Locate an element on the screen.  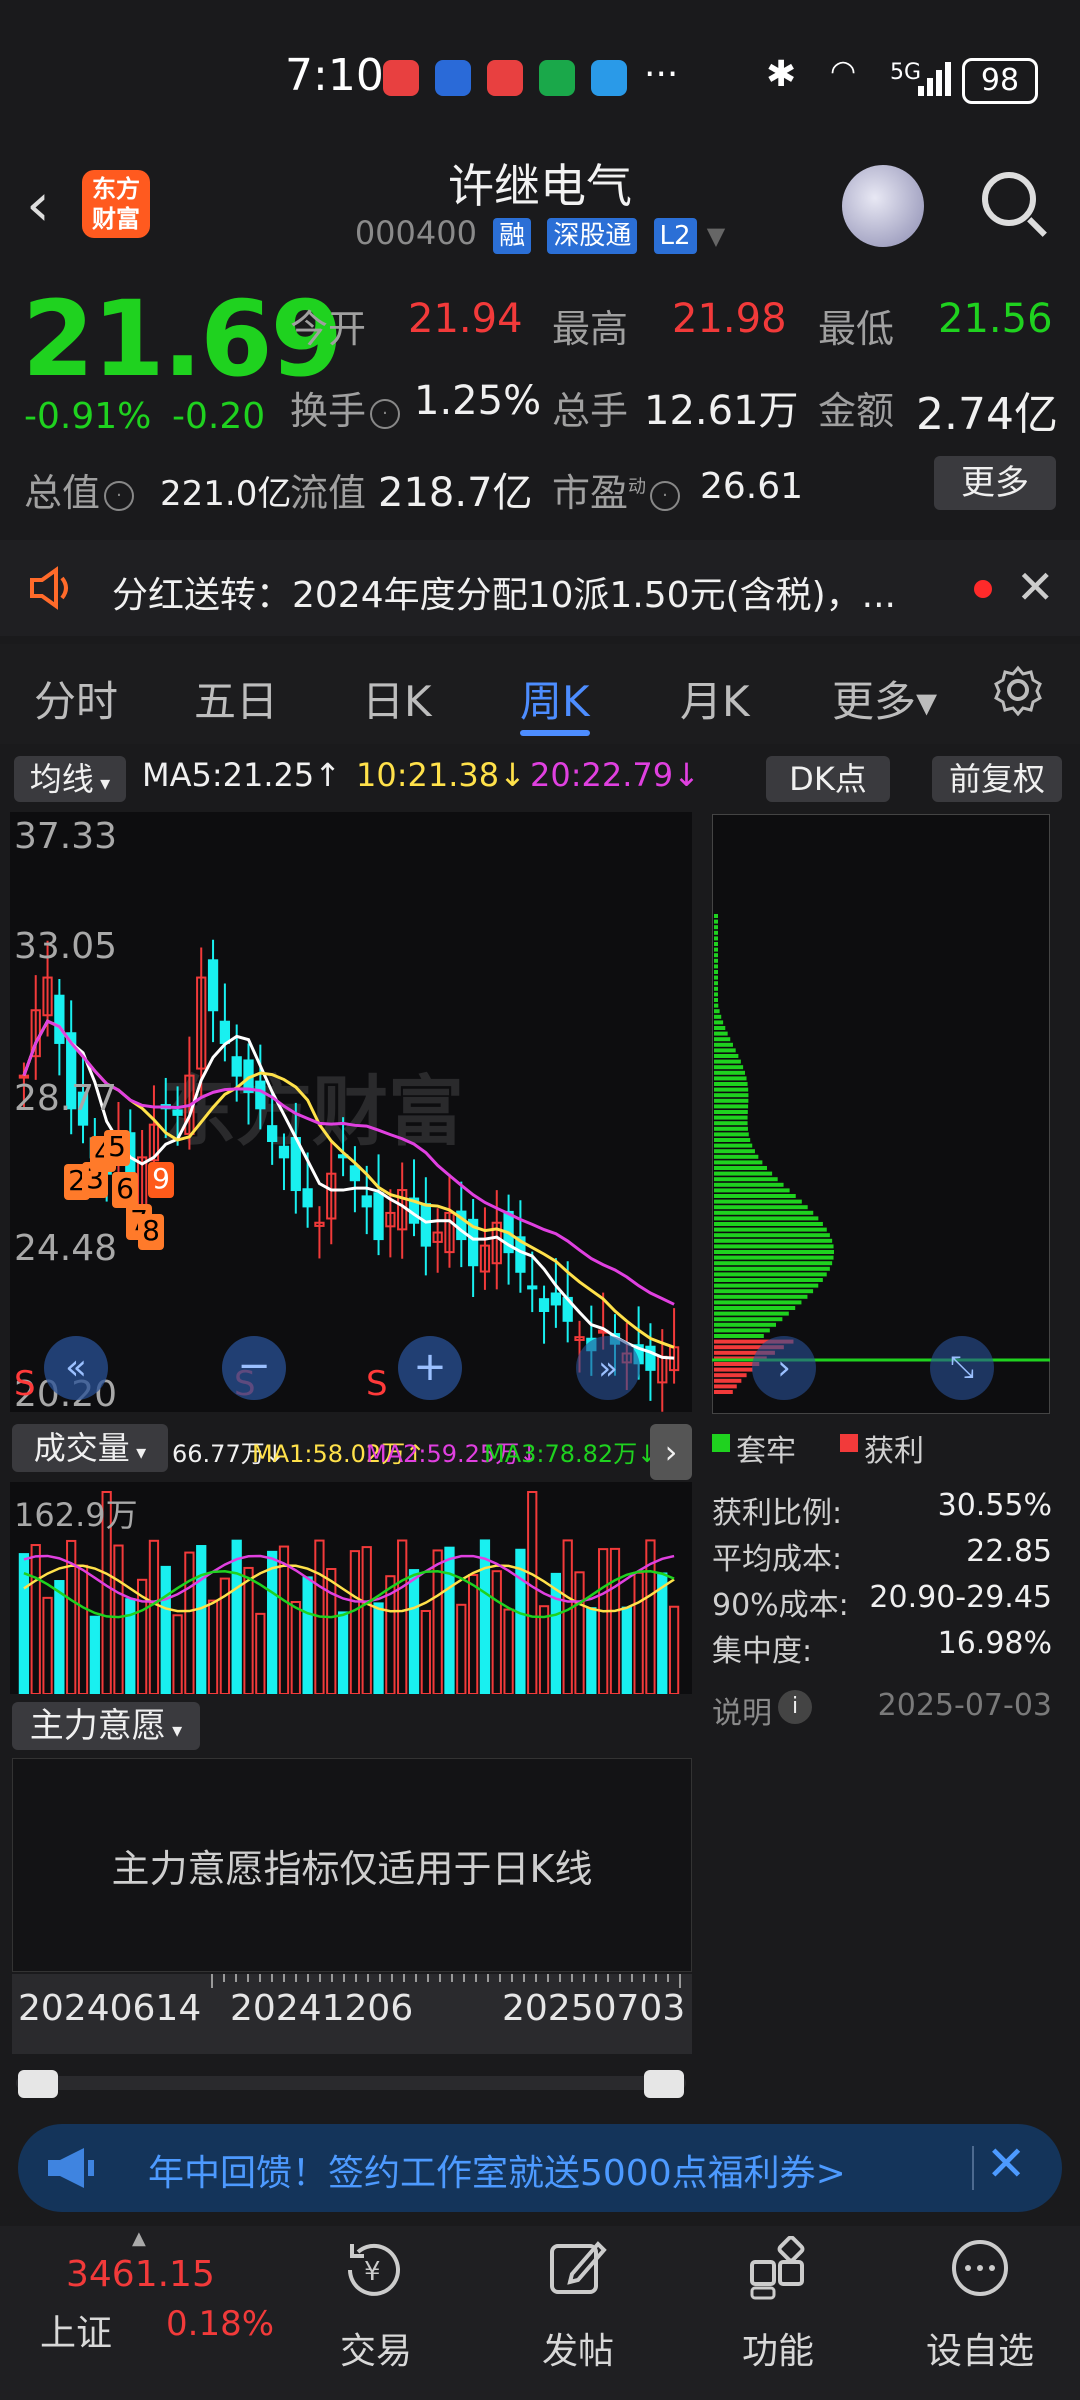
range-slider-track is located at coordinates (351, 2083).